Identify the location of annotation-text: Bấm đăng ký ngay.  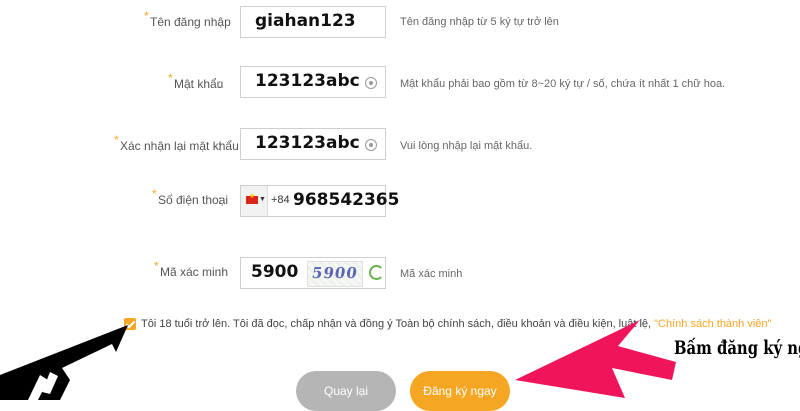
(737, 348).